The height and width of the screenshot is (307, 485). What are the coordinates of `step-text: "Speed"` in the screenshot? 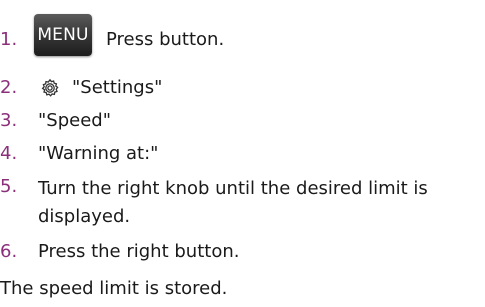 It's located at (74, 120).